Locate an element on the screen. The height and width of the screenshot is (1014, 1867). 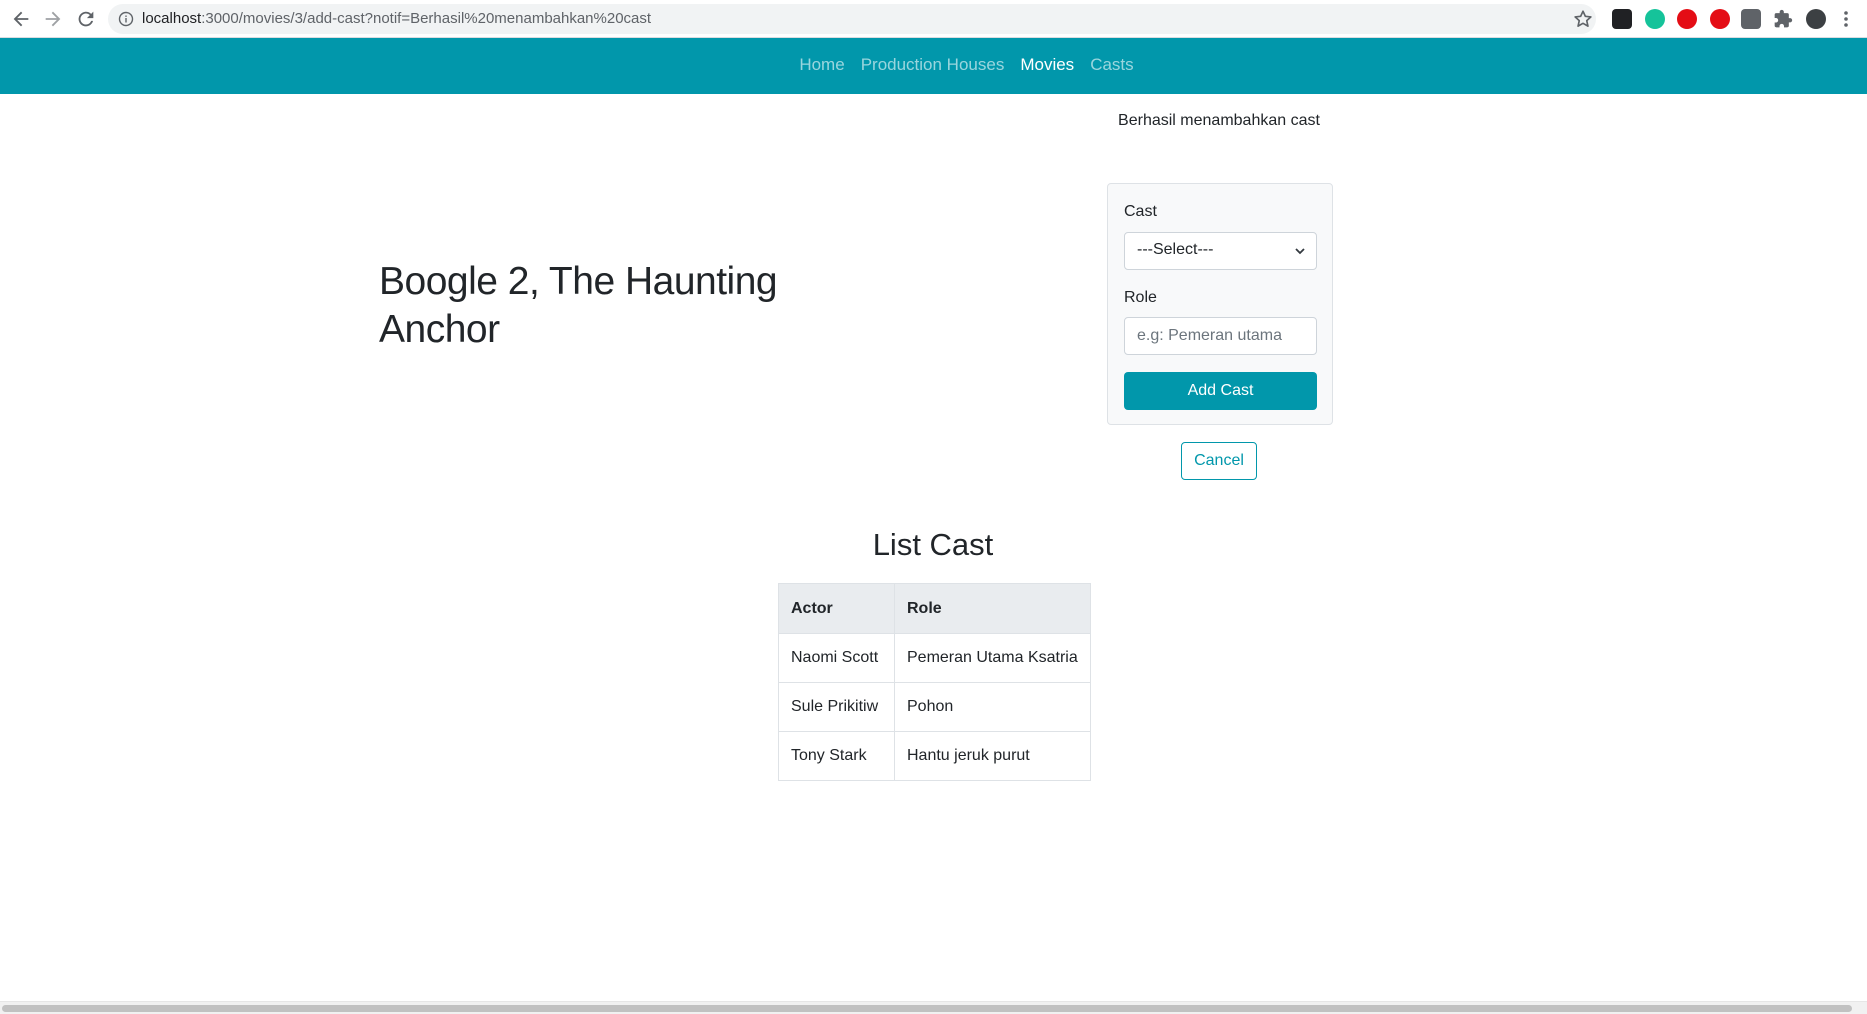
role-cell: Pemeran Utama Ksatria is located at coordinates (992, 658).